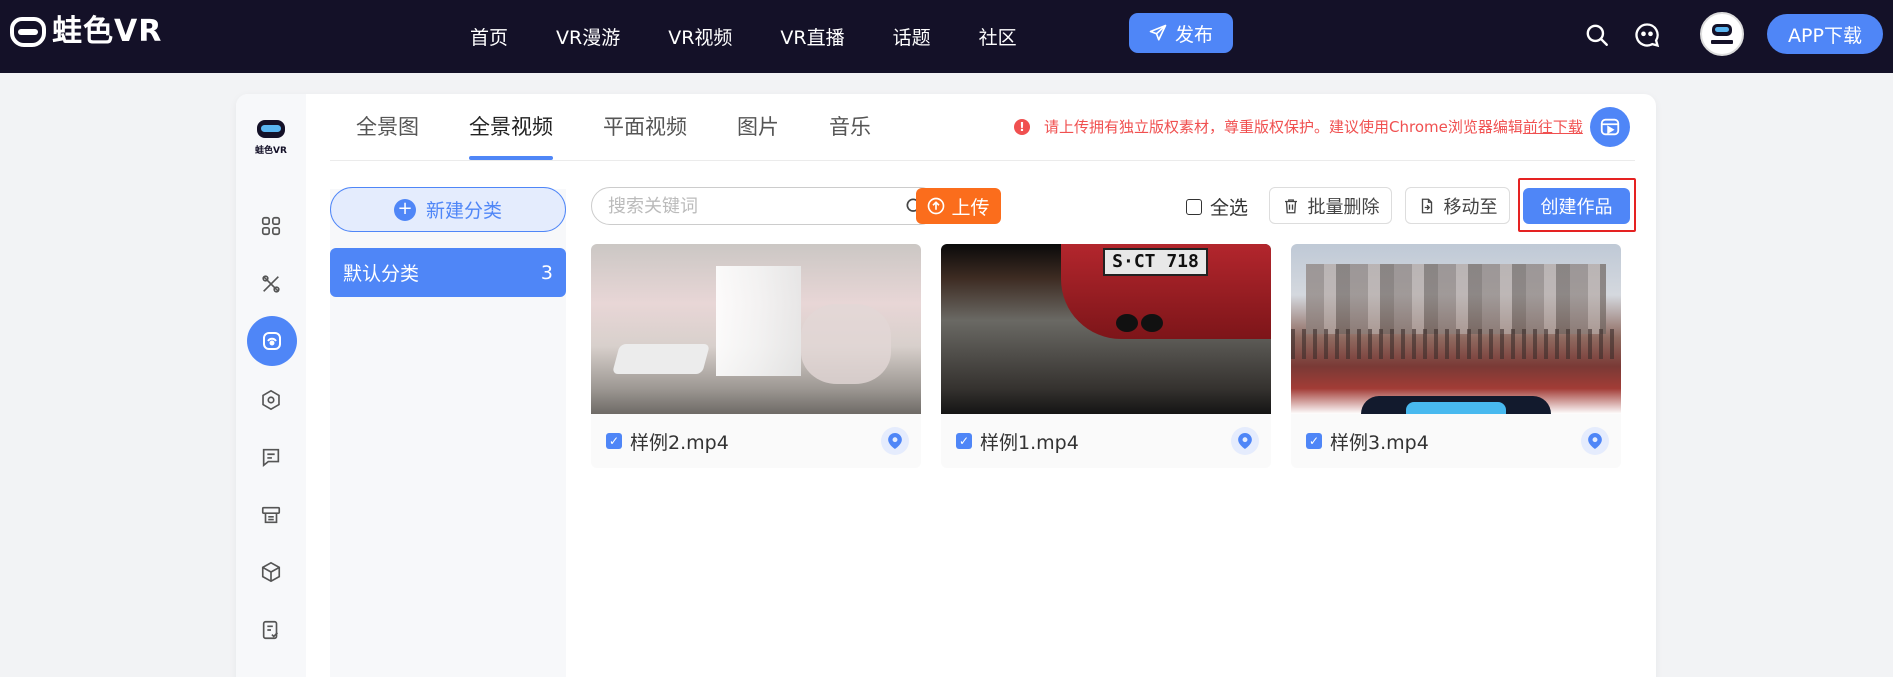 The width and height of the screenshot is (1893, 677). I want to click on media-type-tabs: 全景图 全景视频 平面视频 图片 音乐, so click(638, 127).